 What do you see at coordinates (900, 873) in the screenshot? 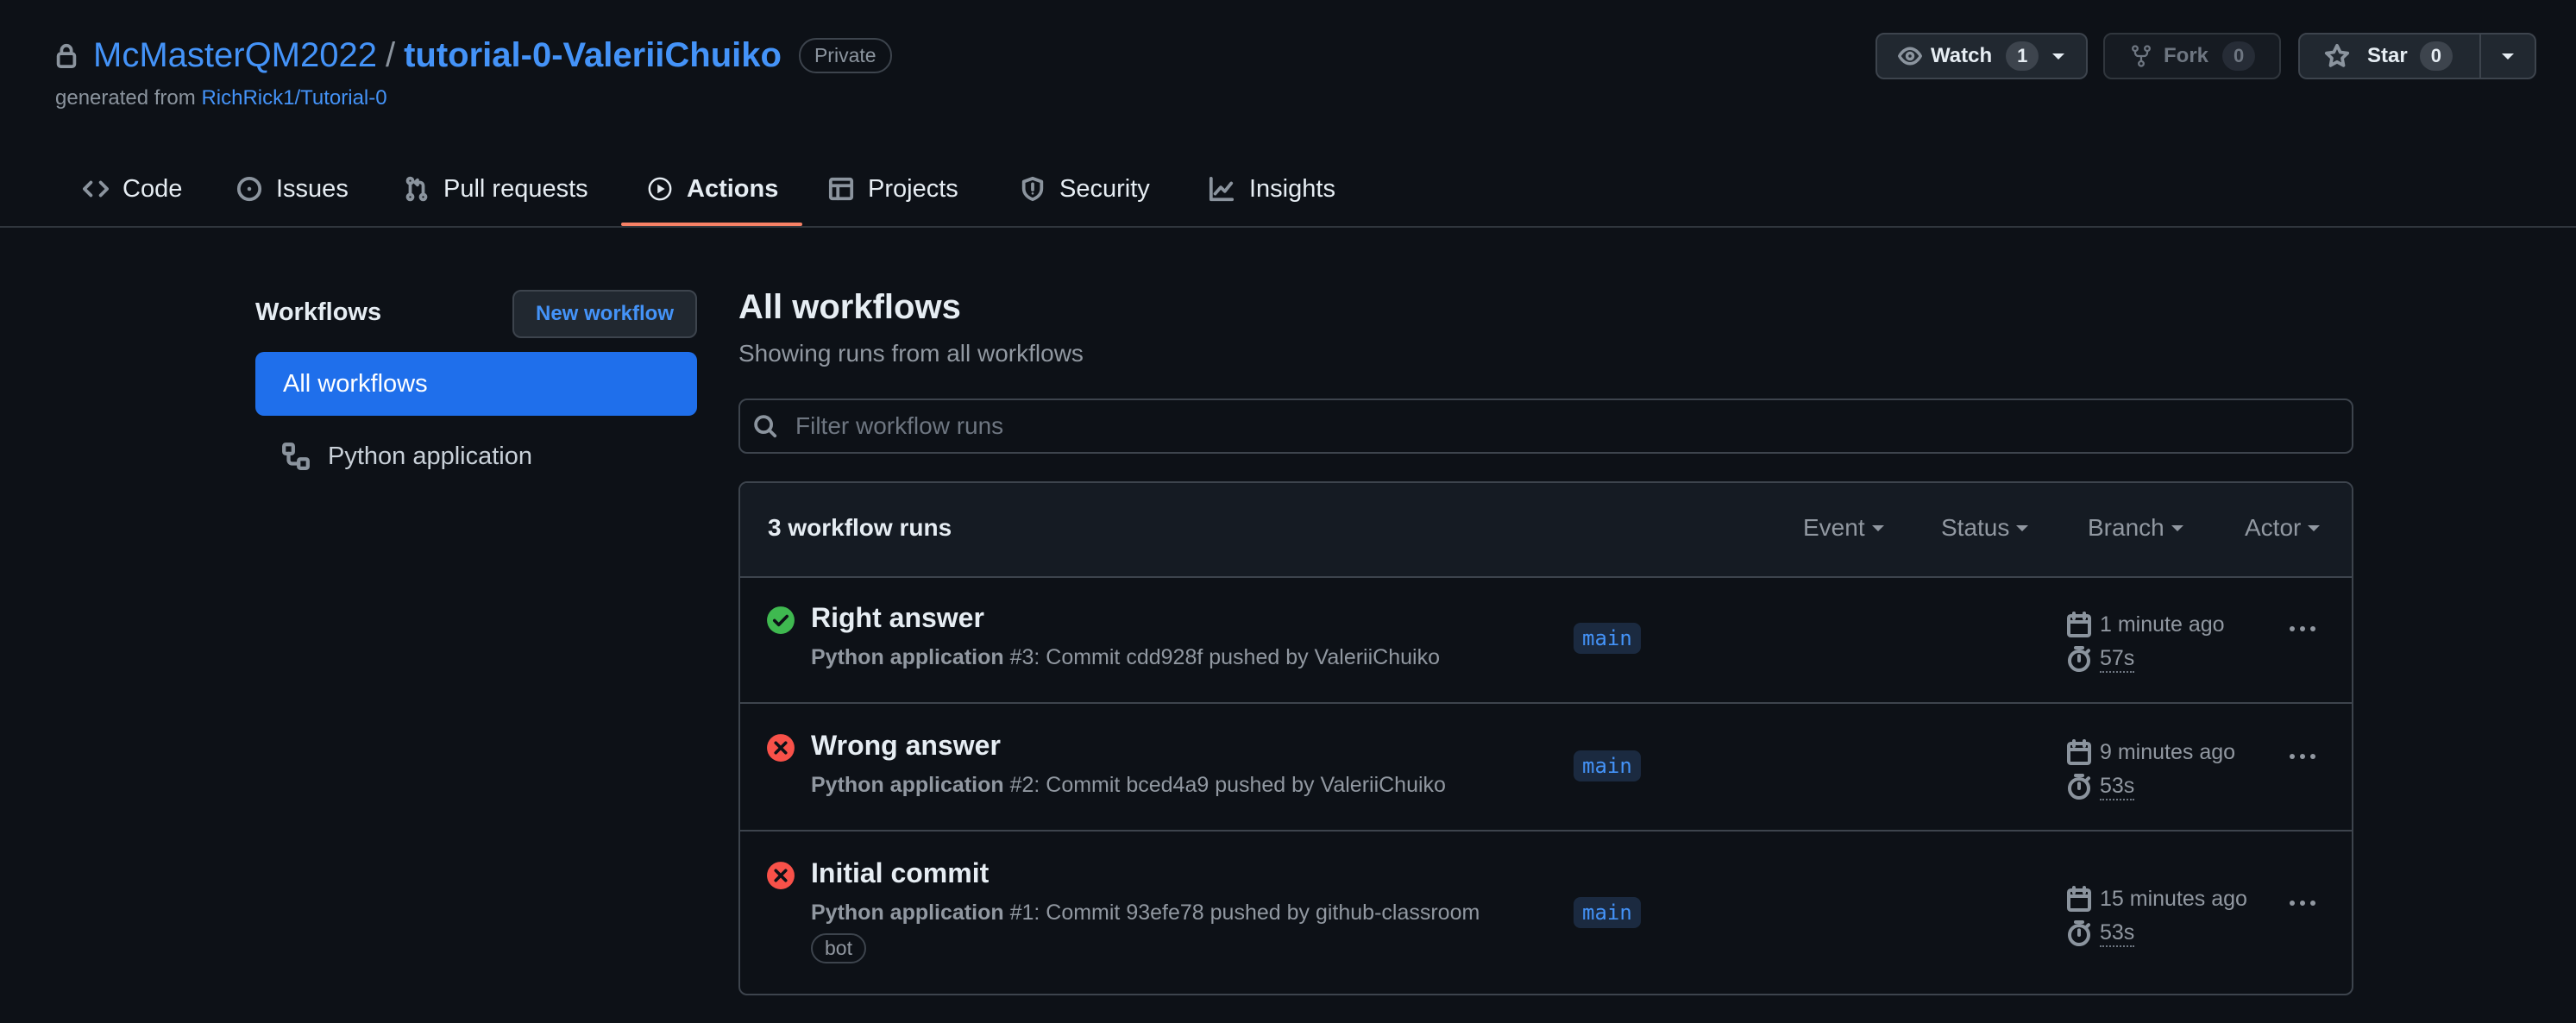
I see `run-title-link: Initial commit` at bounding box center [900, 873].